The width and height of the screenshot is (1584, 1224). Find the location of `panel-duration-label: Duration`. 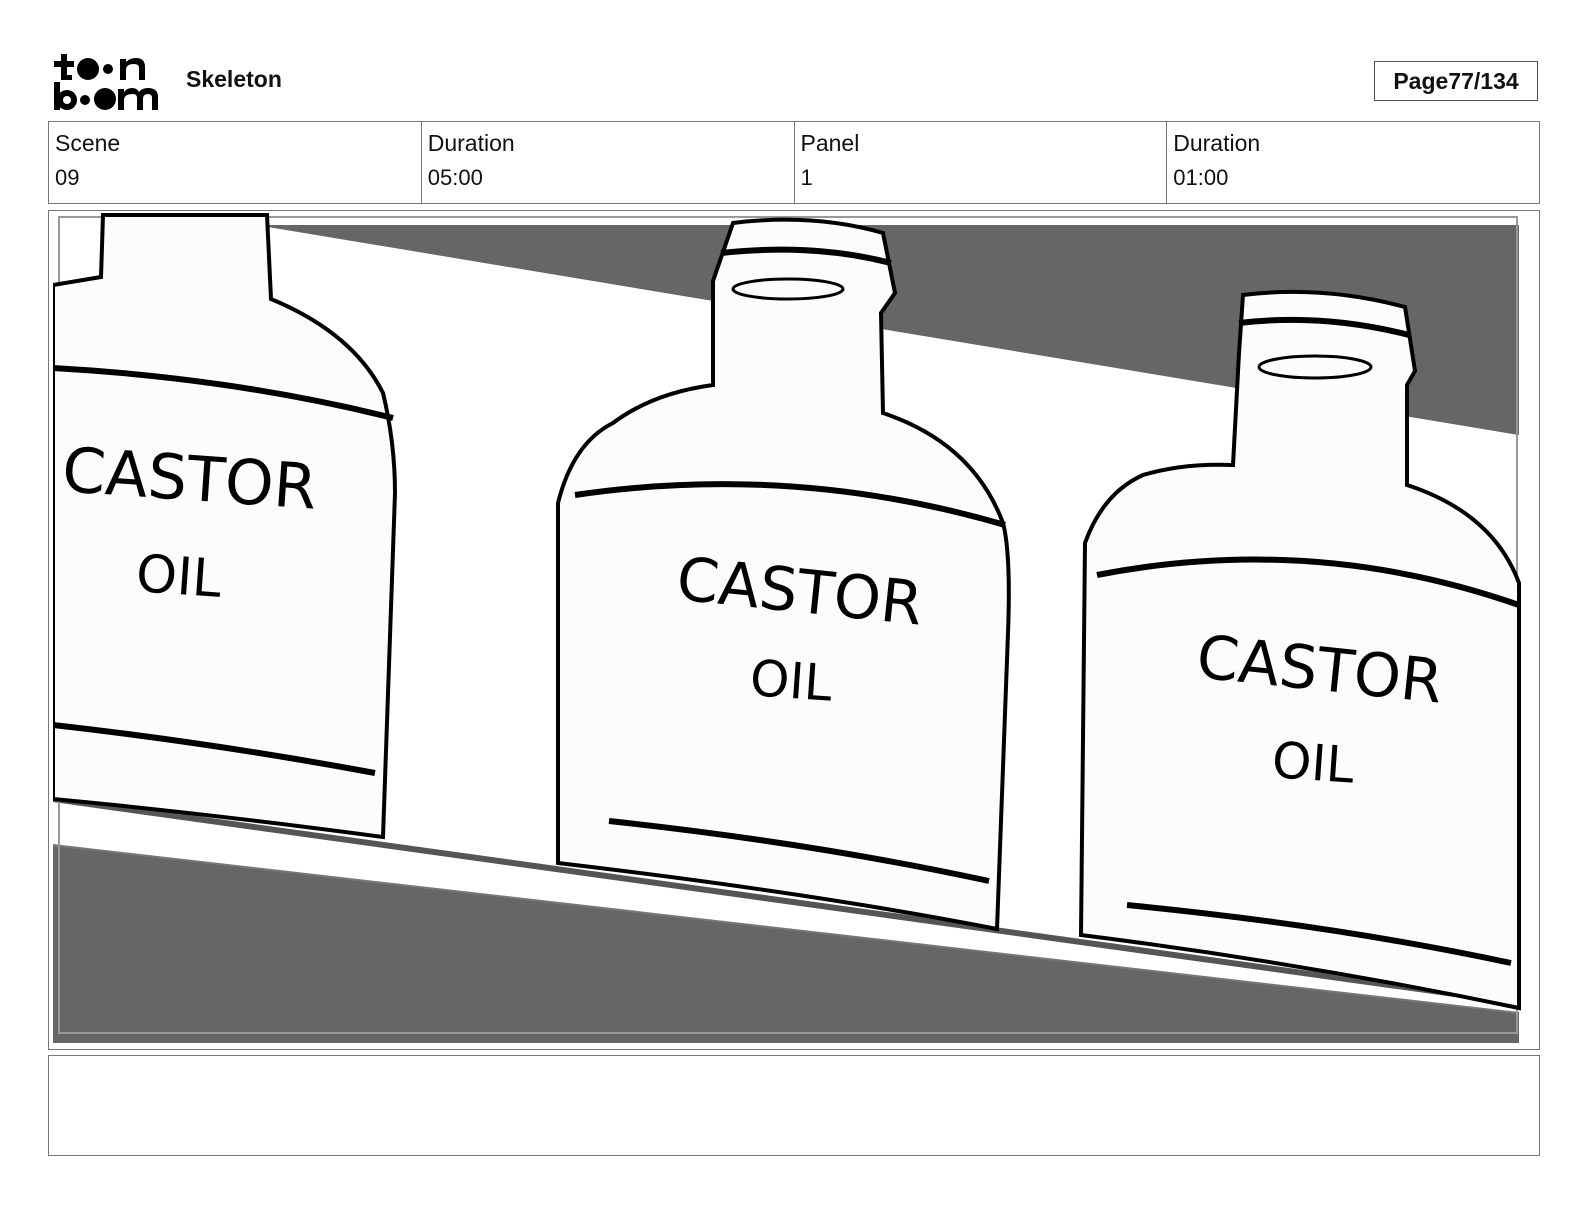

panel-duration-label: Duration is located at coordinates (1217, 143).